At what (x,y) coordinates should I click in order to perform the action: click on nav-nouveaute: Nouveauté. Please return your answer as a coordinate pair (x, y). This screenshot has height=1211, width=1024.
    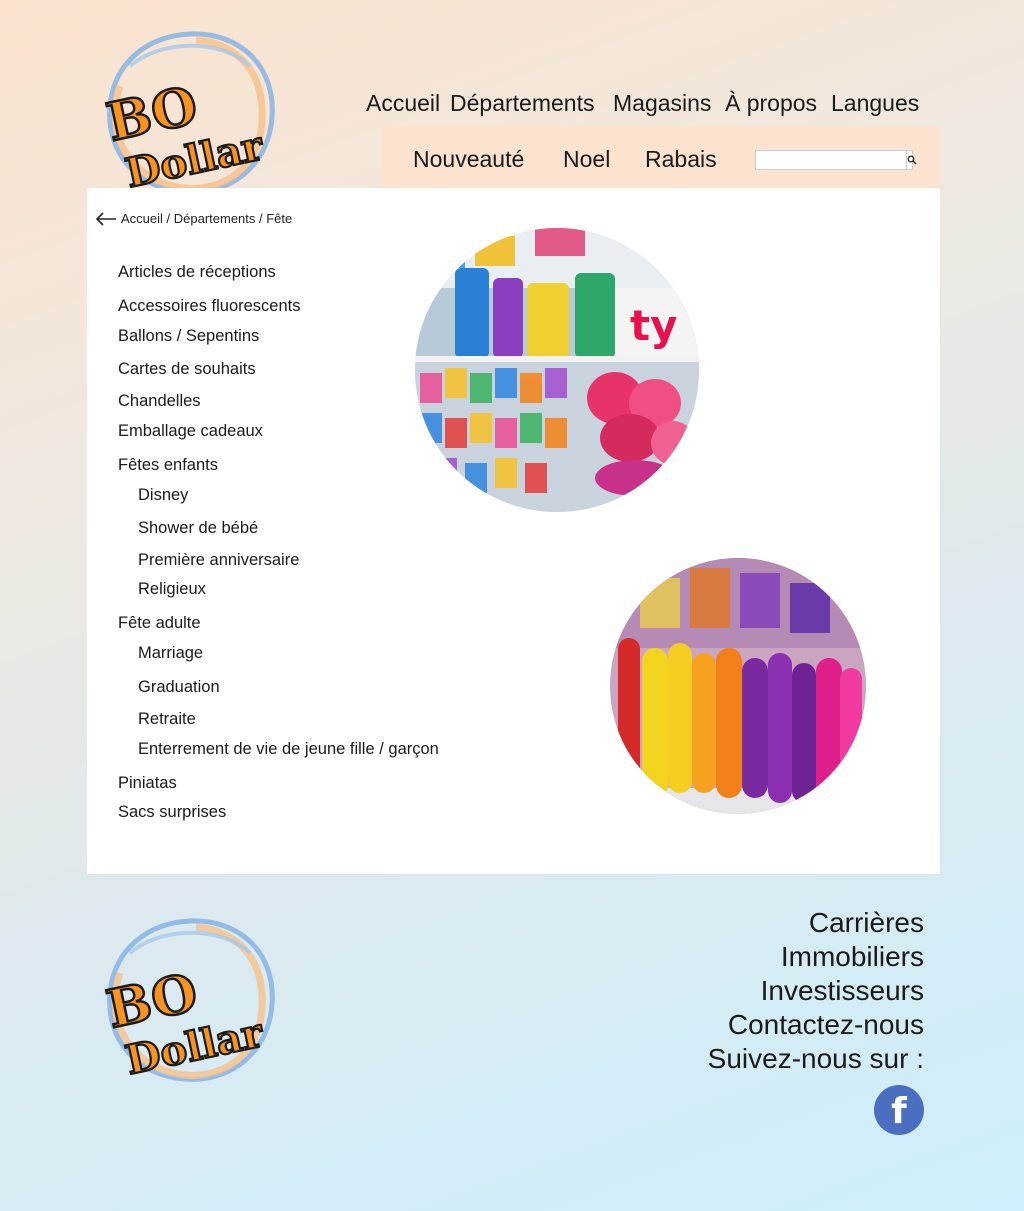
    Looking at the image, I should click on (468, 159).